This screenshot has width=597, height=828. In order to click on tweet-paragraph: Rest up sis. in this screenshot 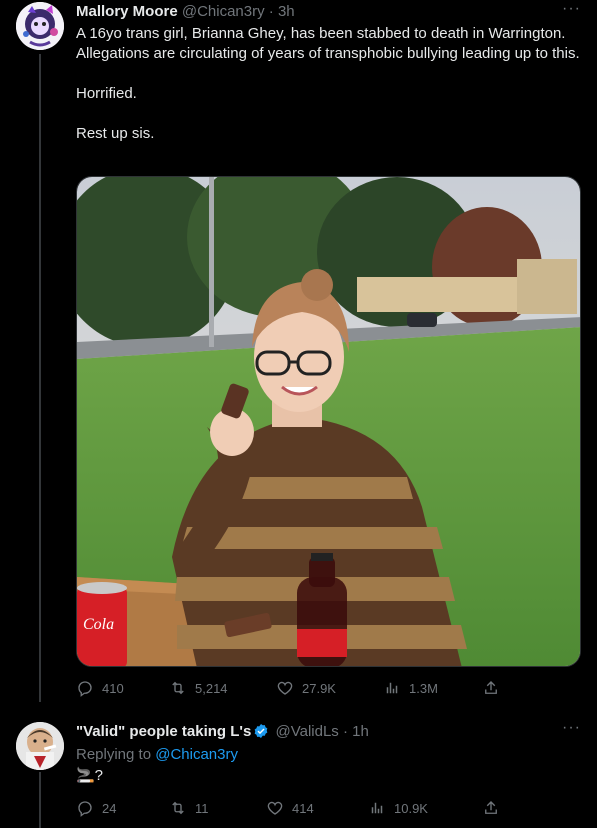, I will do `click(115, 133)`.